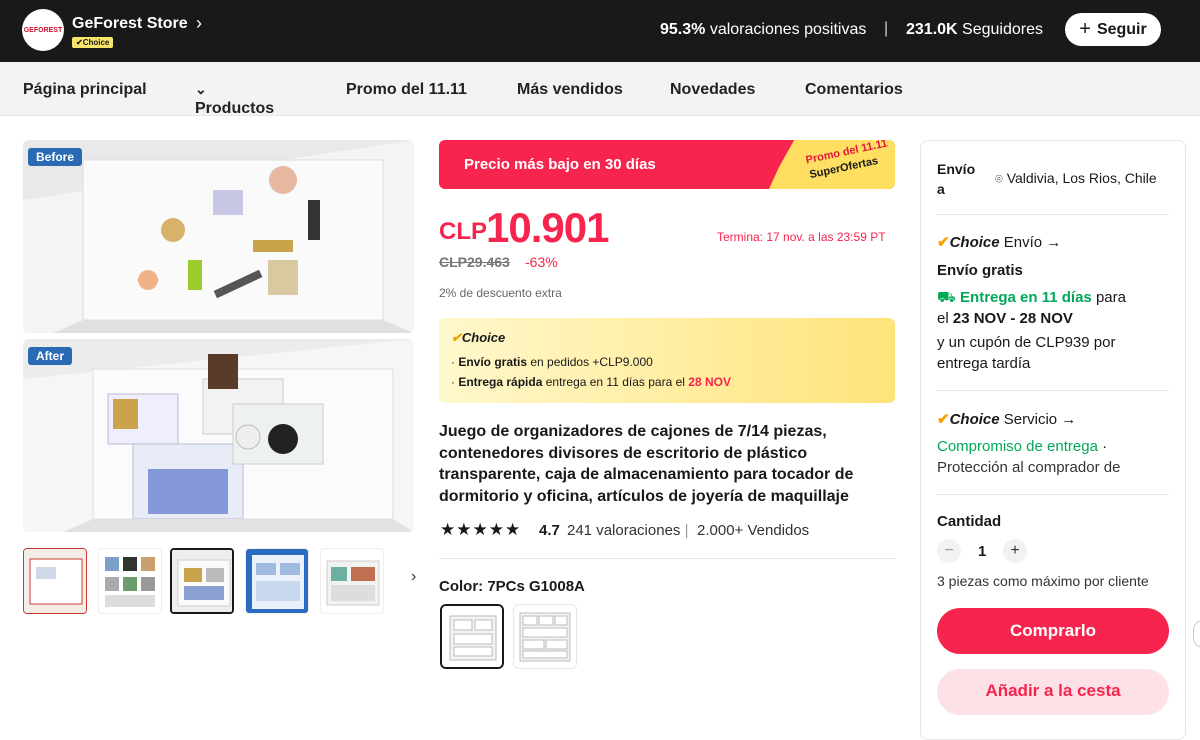  What do you see at coordinates (512, 586) in the screenshot?
I see `color-label: Color: 7PCs G1008A` at bounding box center [512, 586].